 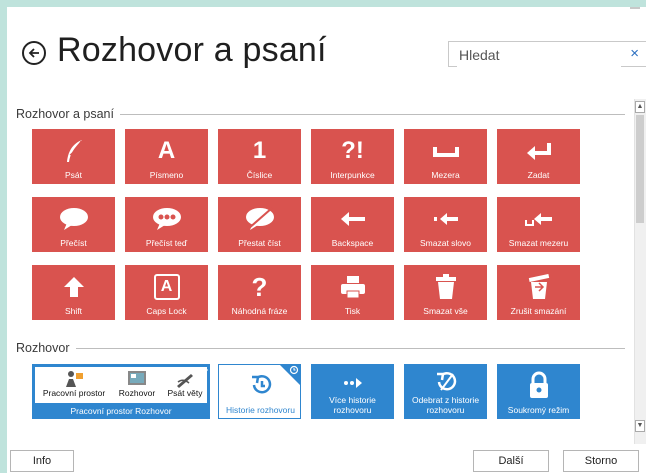 I want to click on tile-label: Smazat slovo, so click(x=445, y=243).